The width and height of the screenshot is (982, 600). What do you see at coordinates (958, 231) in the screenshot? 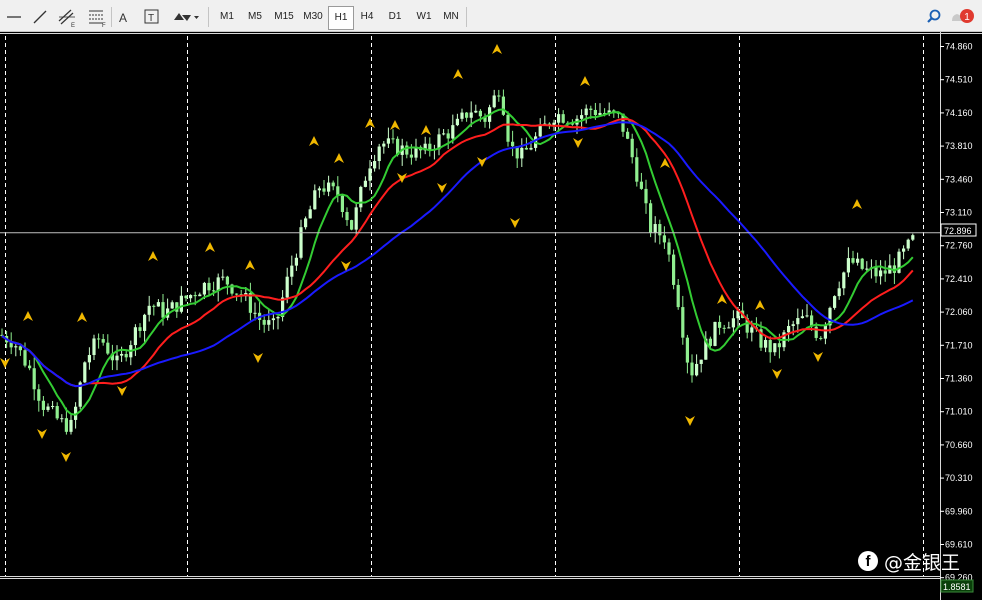
I see `current-price-text: 72.896` at bounding box center [958, 231].